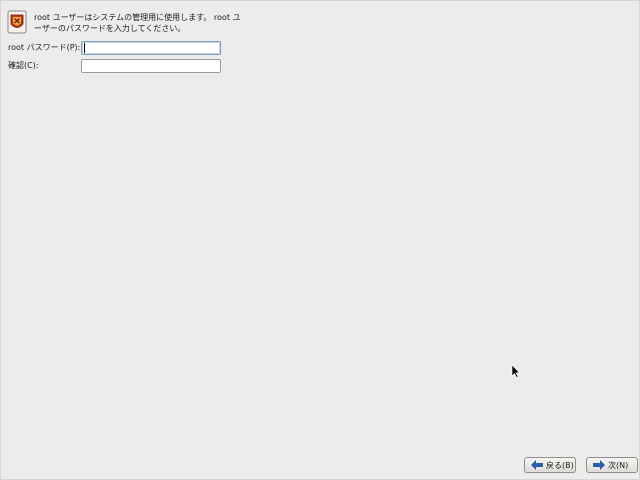 Image resolution: width=640 pixels, height=480 pixels. Describe the element at coordinates (537, 465) in the screenshot. I see `arrow-left-icon` at that location.